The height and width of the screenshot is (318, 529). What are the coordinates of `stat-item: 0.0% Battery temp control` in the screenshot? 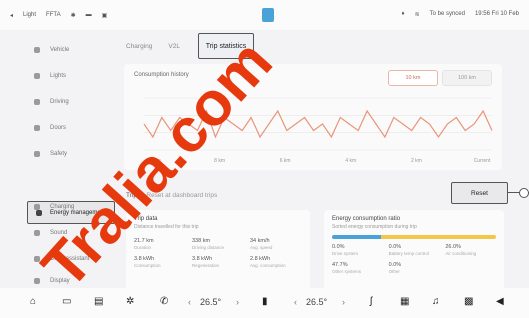 It's located at (414, 250).